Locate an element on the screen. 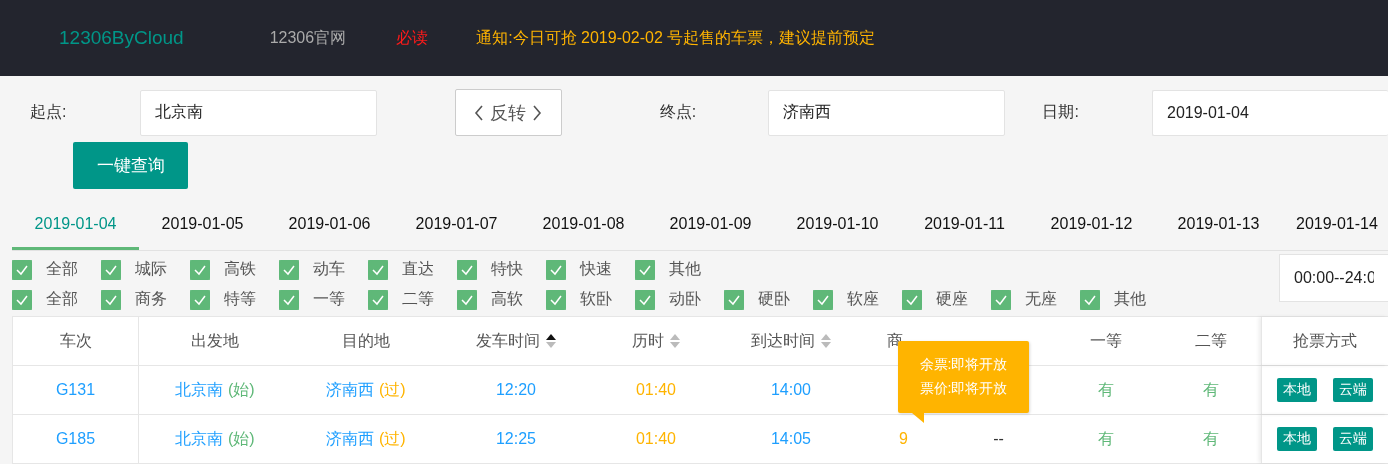 The width and height of the screenshot is (1388, 464). column-header: 到达时间 is located at coordinates (783, 340).